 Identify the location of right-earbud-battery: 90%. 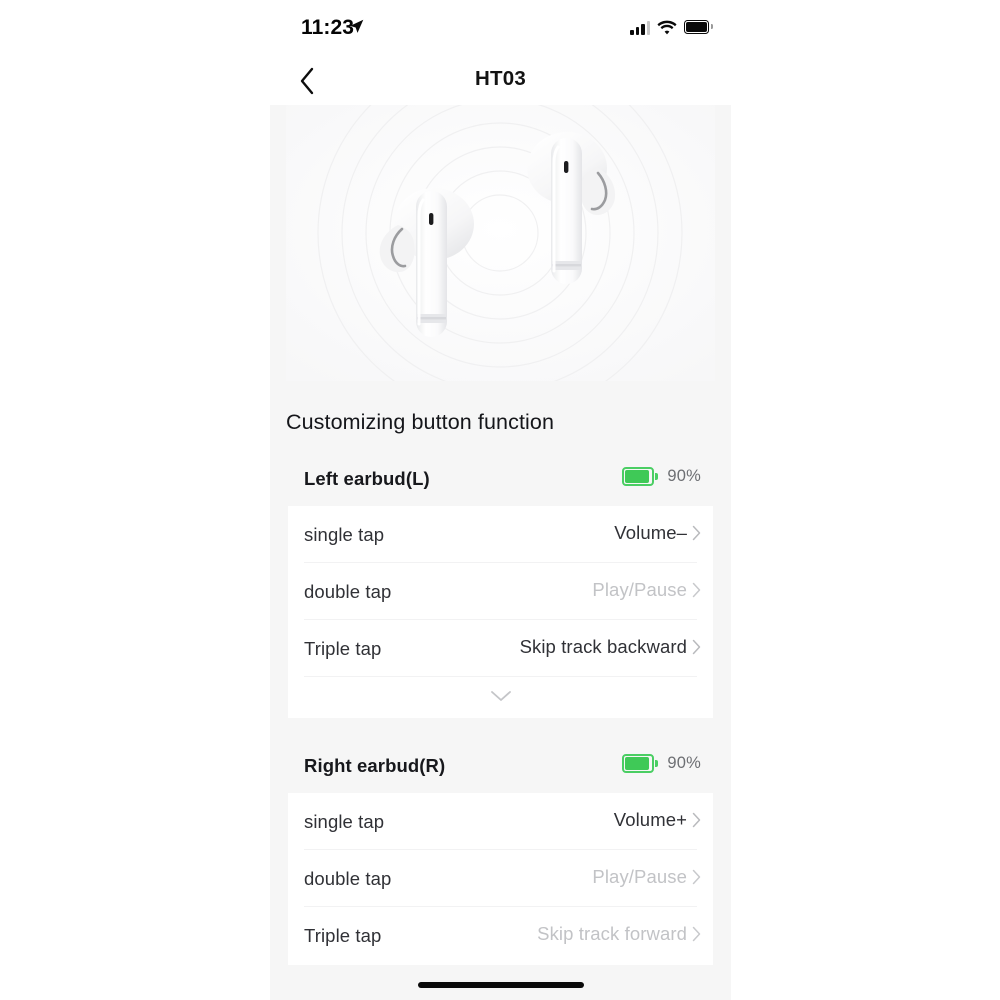
(661, 763).